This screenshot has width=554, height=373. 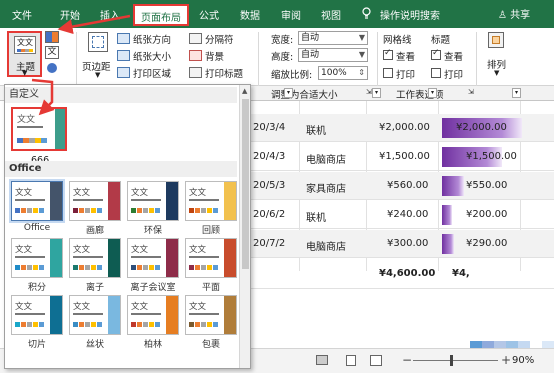 What do you see at coordinates (388, 73) in the screenshot?
I see `gridlines-print-checkbox` at bounding box center [388, 73].